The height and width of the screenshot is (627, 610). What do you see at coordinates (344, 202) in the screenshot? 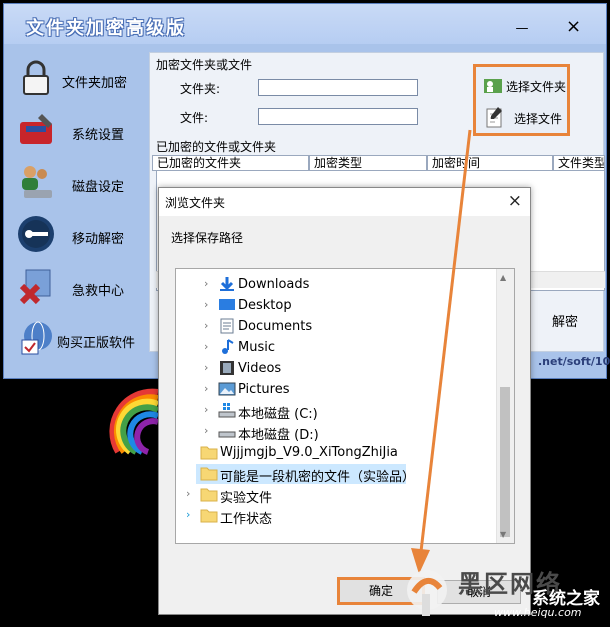
I see `dialog-title-bar: 浏览文件夹 ×` at bounding box center [344, 202].